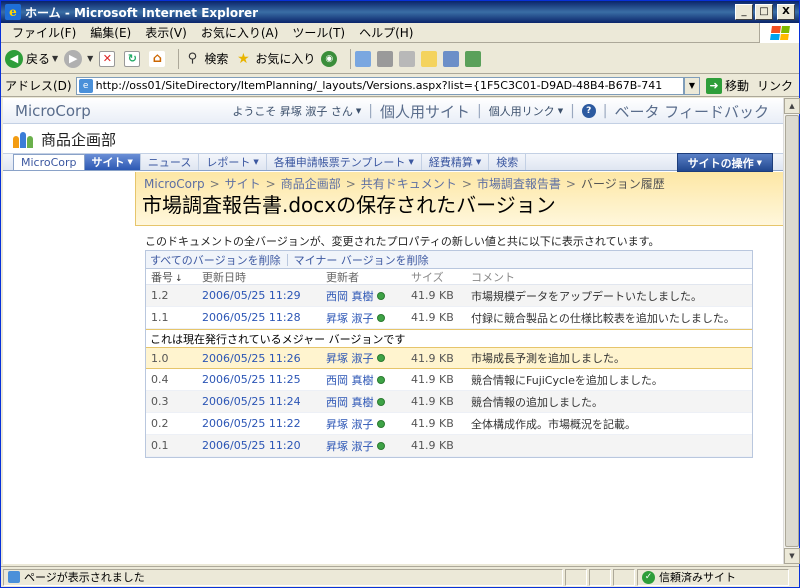  What do you see at coordinates (344, 162) in the screenshot?
I see `nav-templates: 各種申請帳票テンプレート ▼` at bounding box center [344, 162].